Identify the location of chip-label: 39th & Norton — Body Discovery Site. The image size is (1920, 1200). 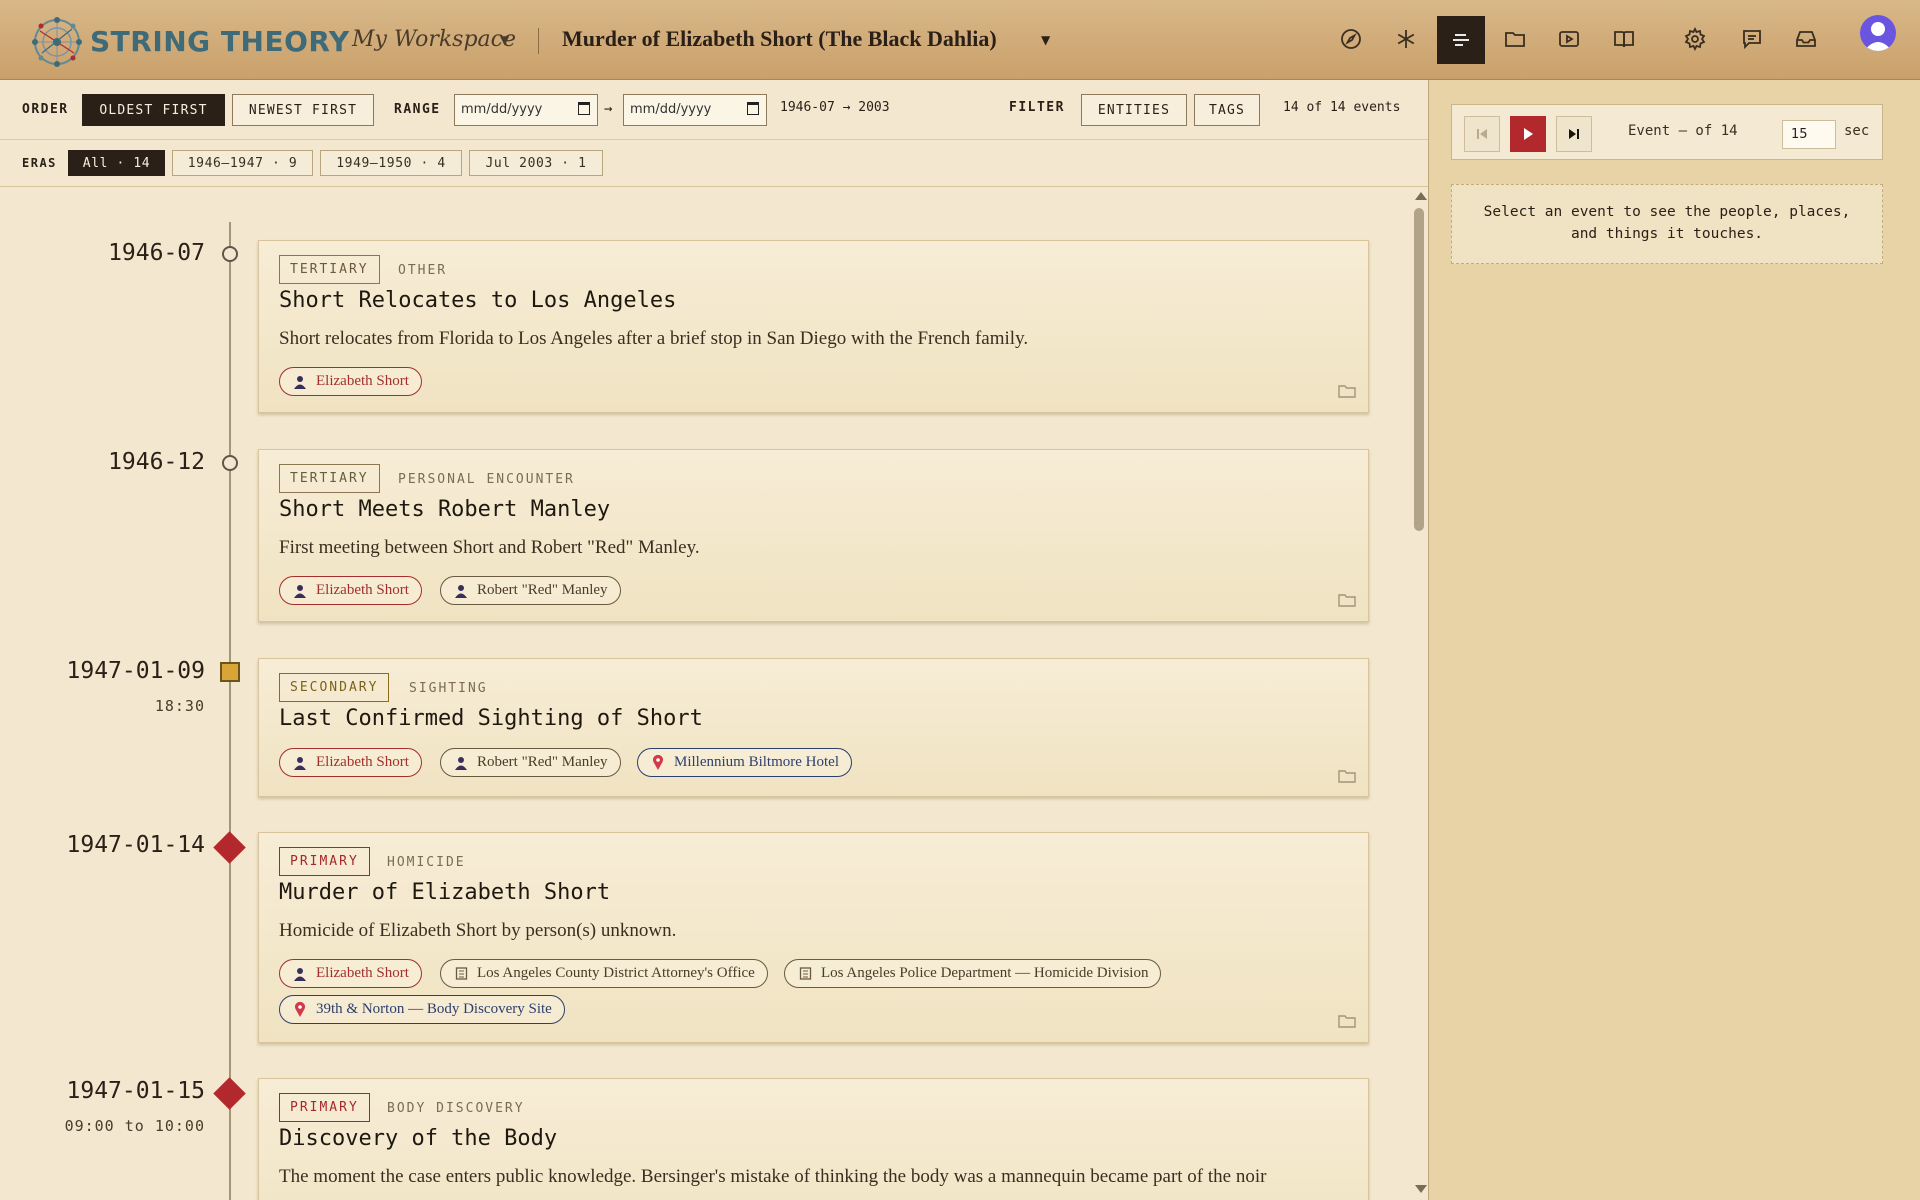
(434, 1009).